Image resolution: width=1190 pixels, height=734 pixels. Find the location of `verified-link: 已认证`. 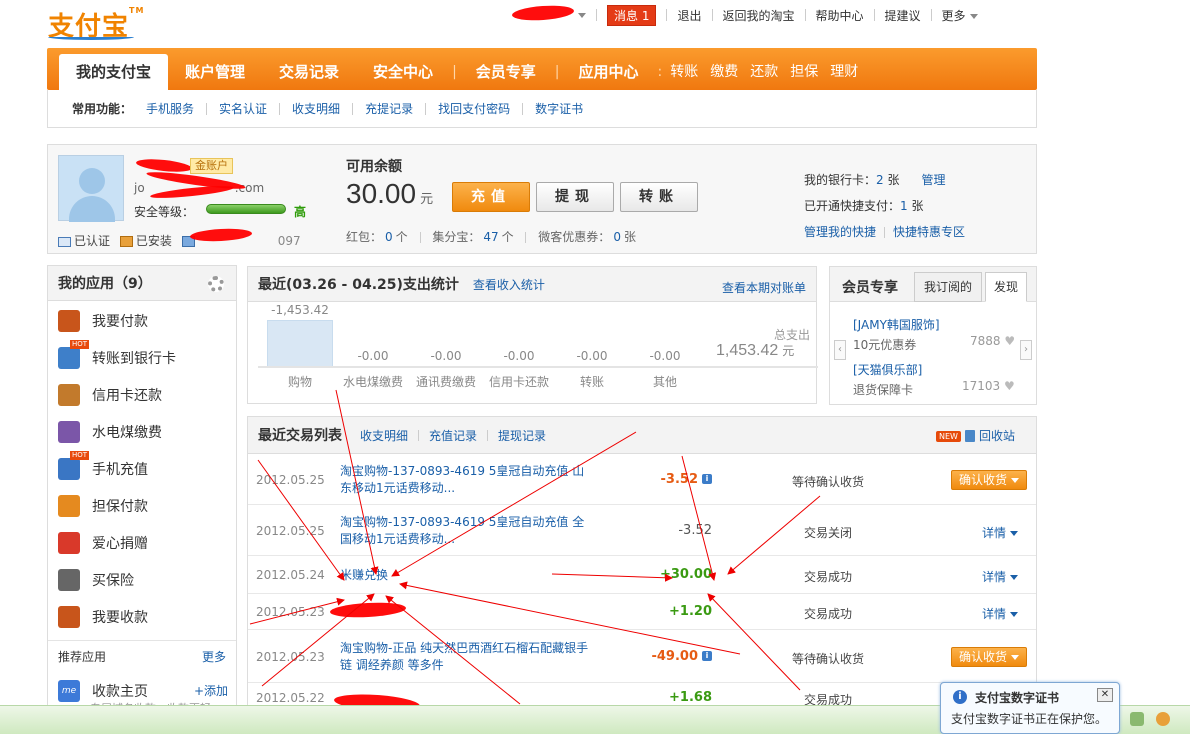

verified-link: 已认证 is located at coordinates (92, 241).